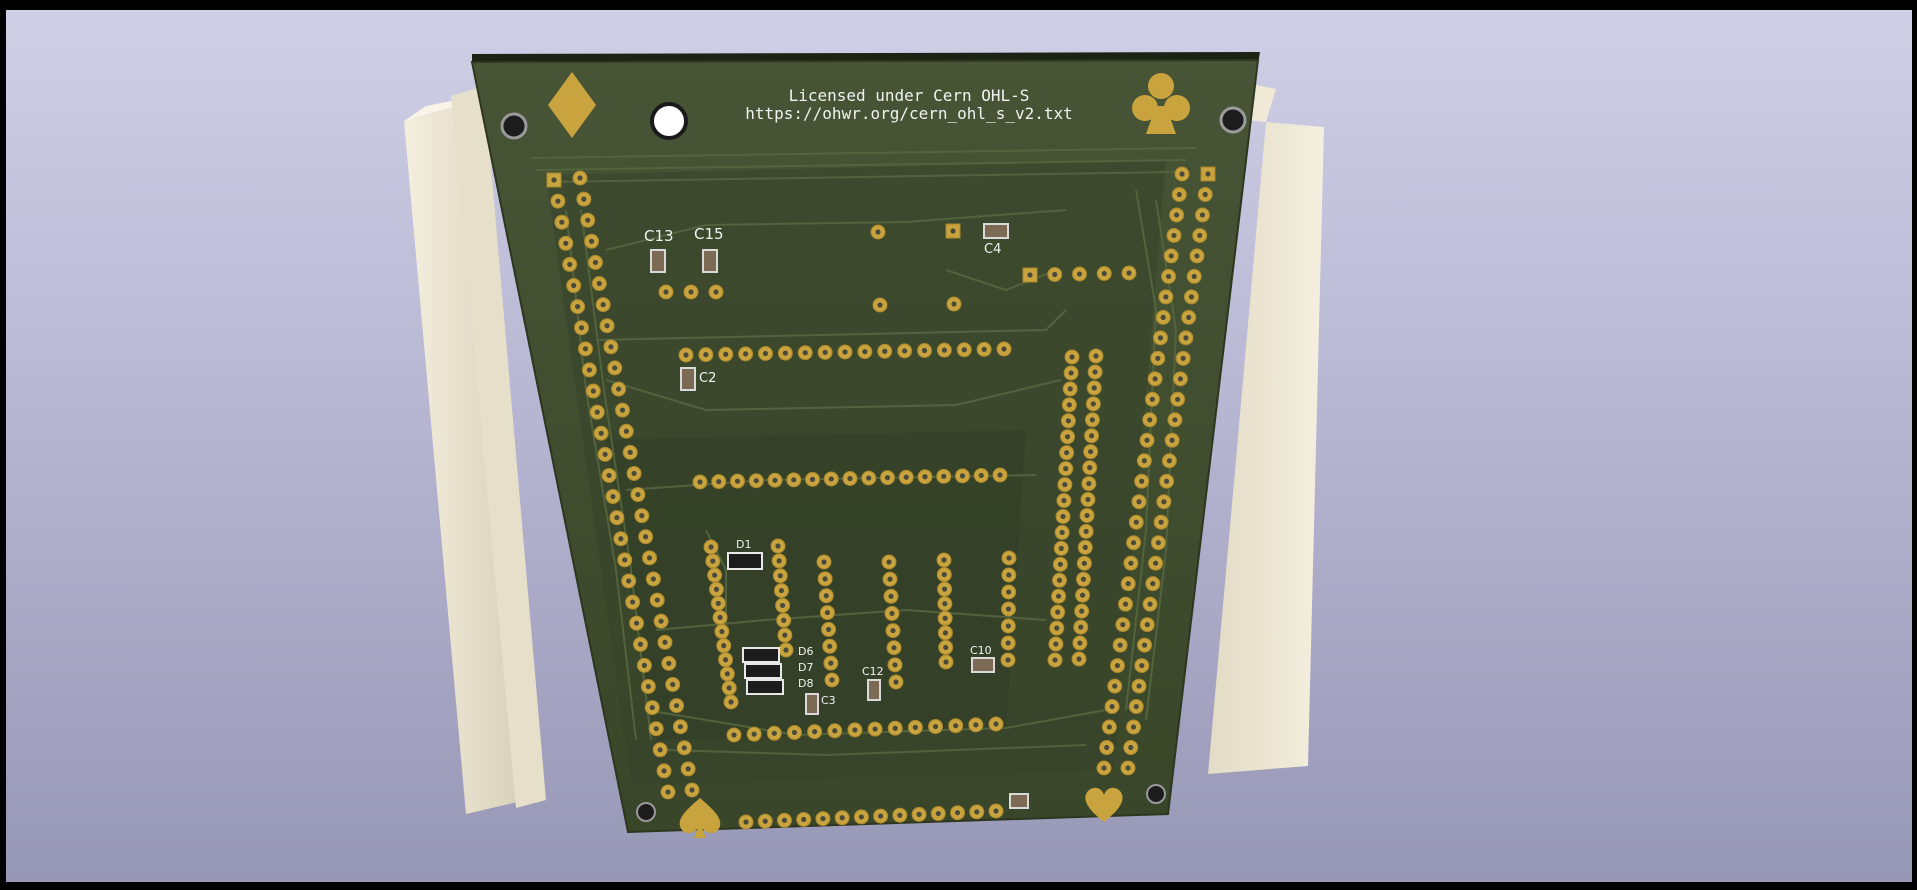 The height and width of the screenshot is (890, 1917). I want to click on label-c12: C12, so click(873, 671).